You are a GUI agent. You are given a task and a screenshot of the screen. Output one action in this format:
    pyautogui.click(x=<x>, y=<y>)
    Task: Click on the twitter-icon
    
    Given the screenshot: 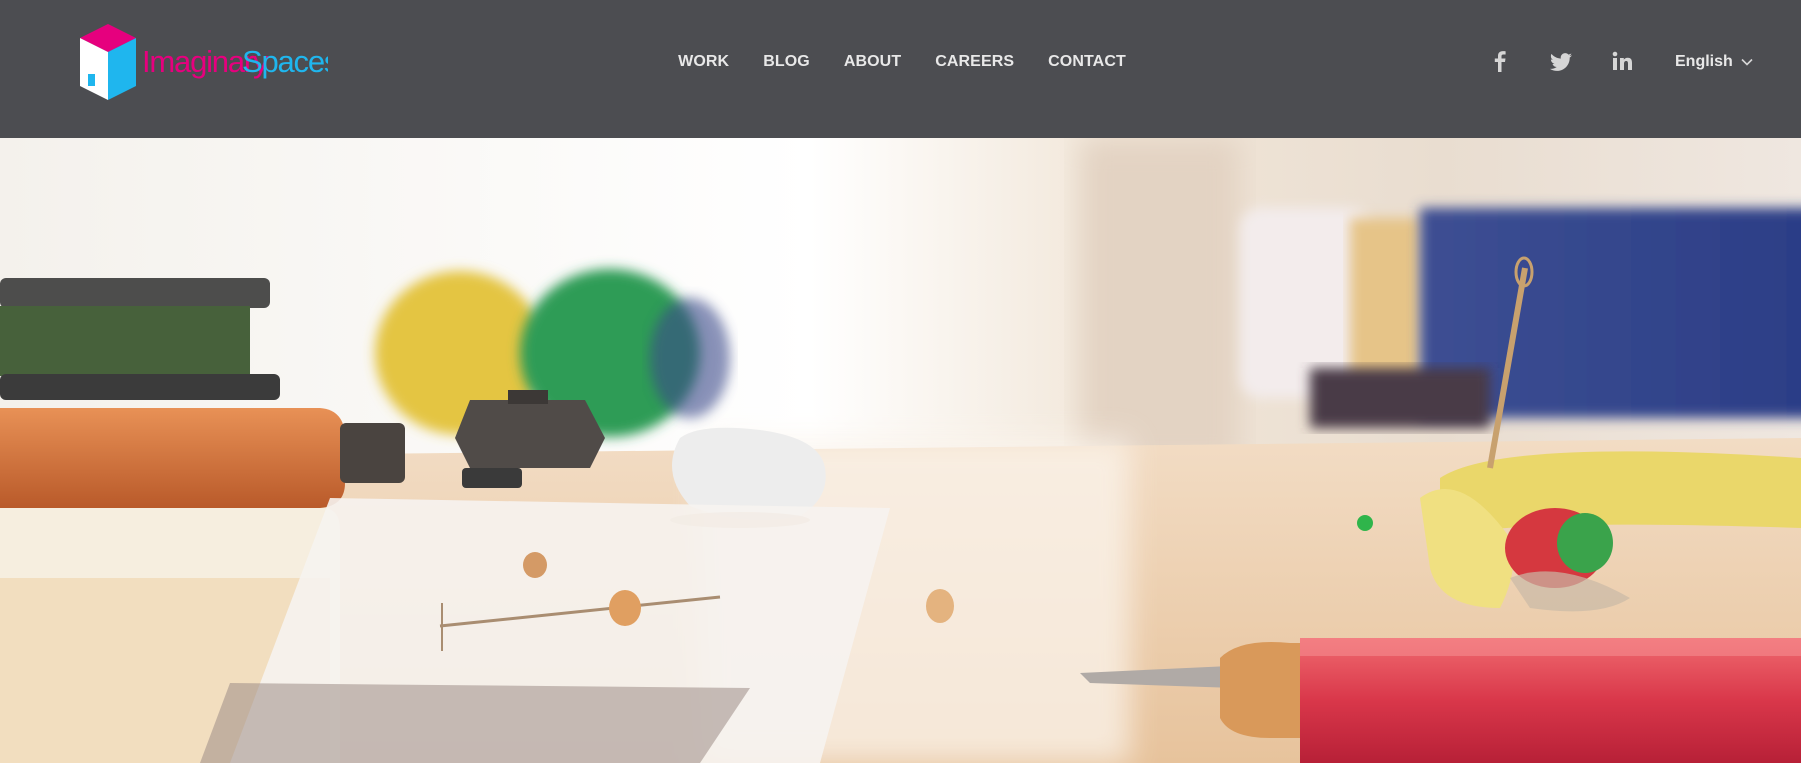 What is the action you would take?
    pyautogui.click(x=1561, y=61)
    